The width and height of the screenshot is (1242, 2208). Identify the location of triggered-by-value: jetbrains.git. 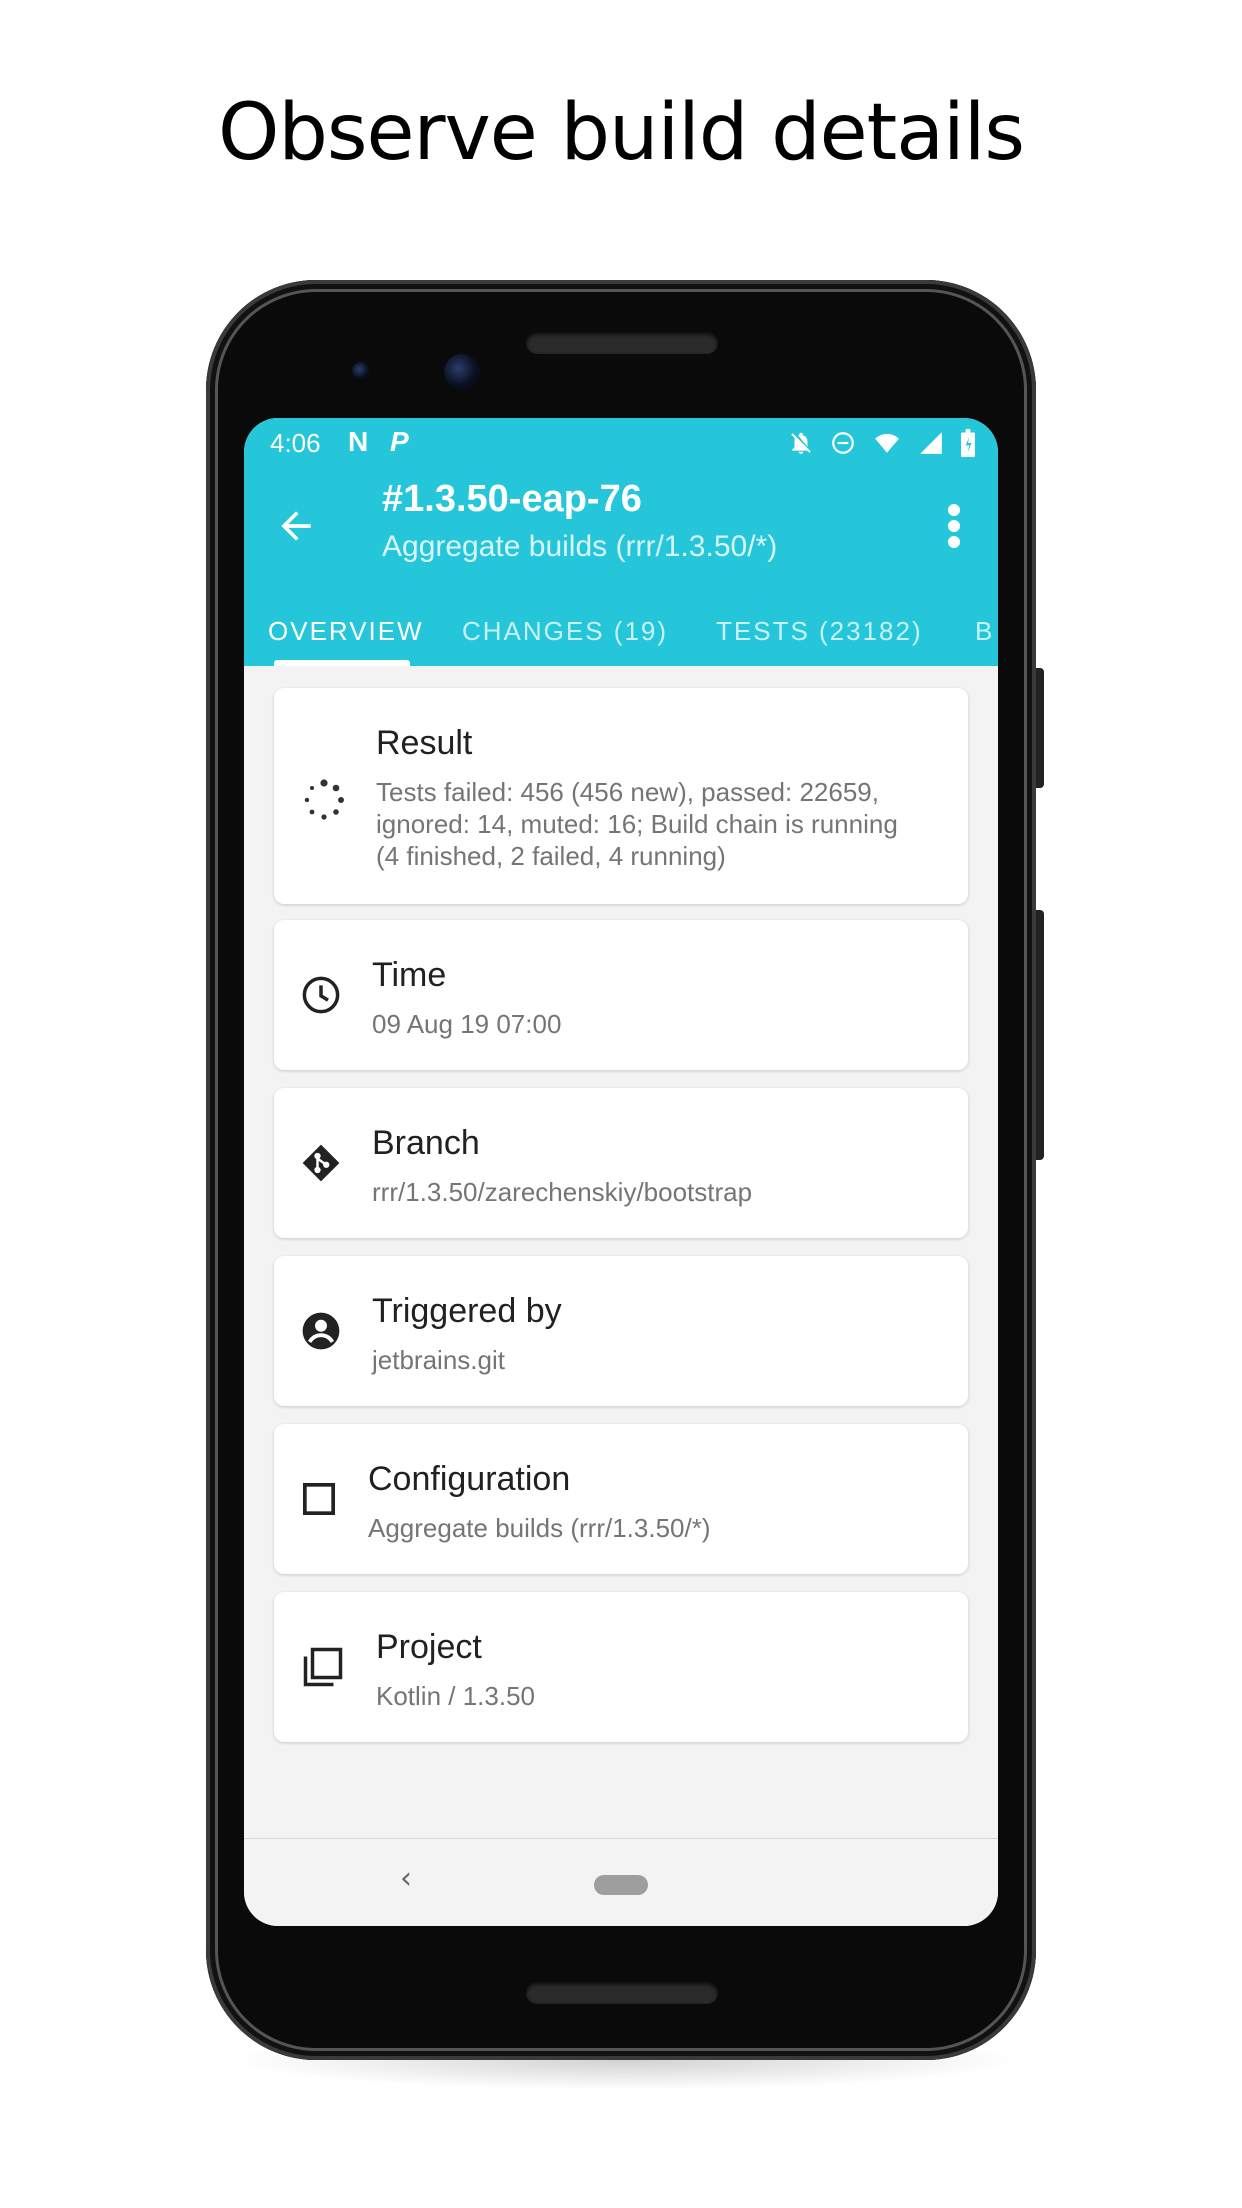
(438, 1360).